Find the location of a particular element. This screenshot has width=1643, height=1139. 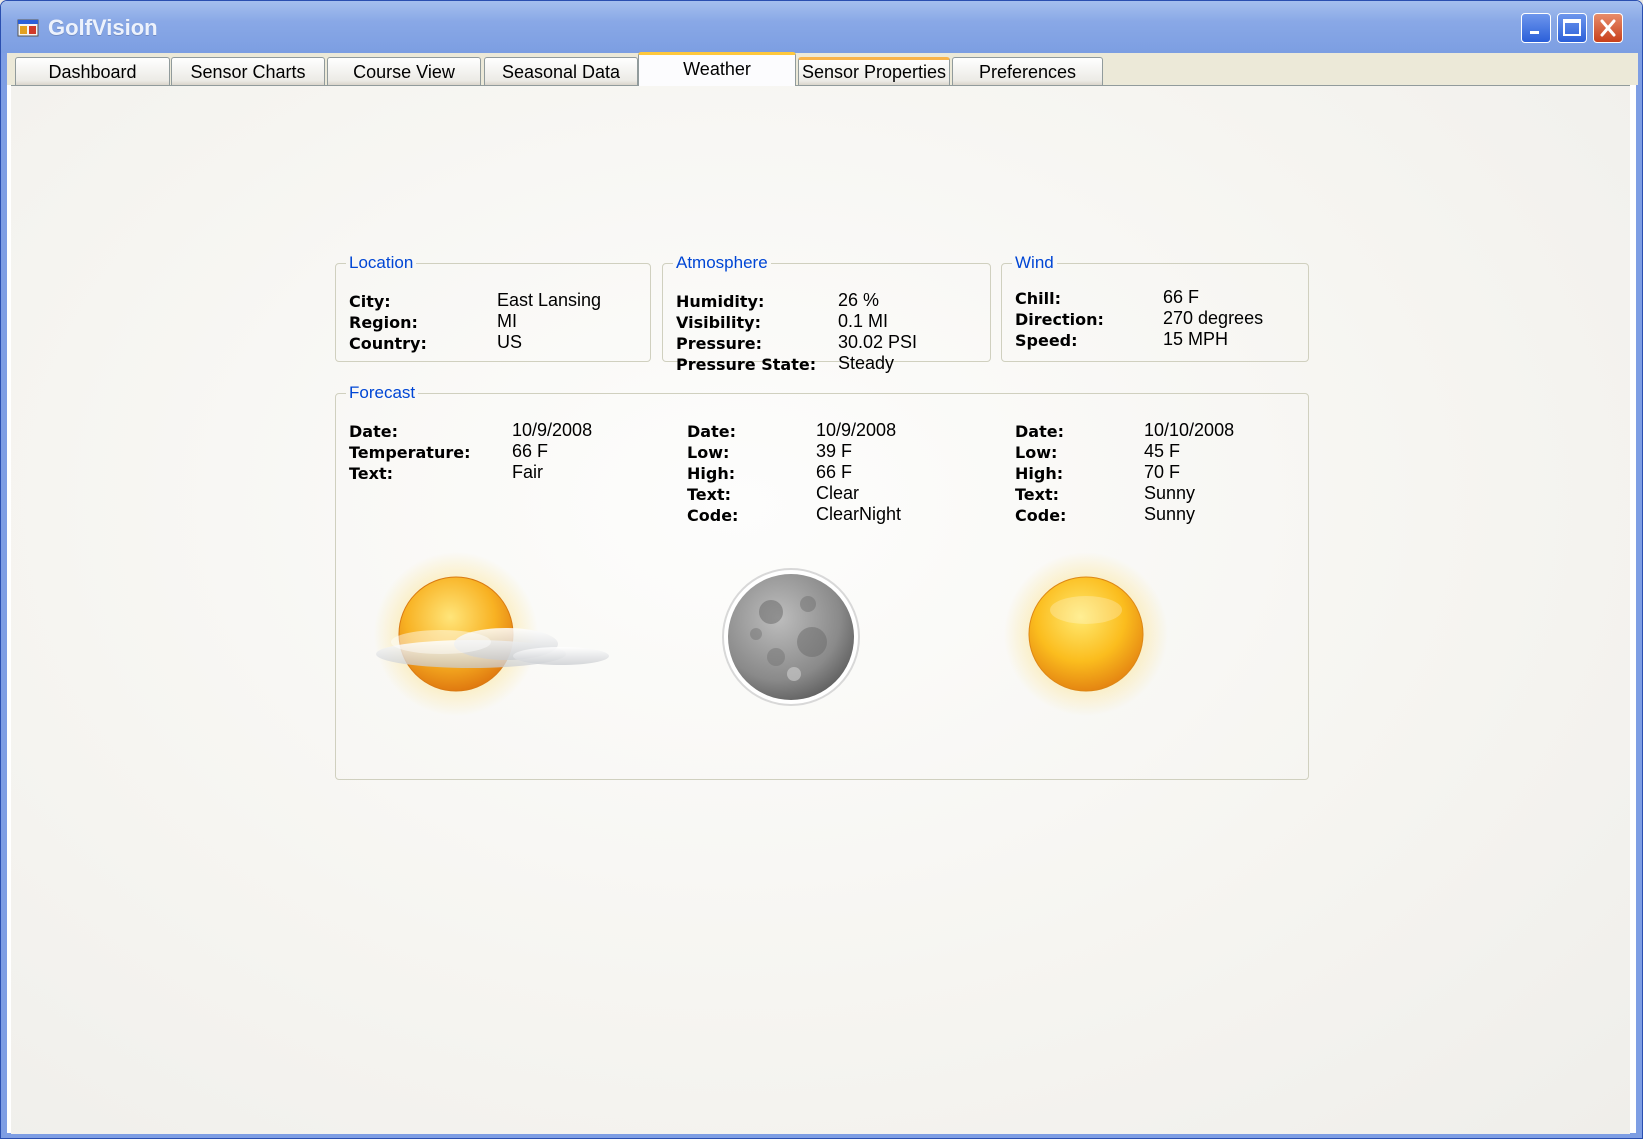

window-title: GolfVision is located at coordinates (103, 27).